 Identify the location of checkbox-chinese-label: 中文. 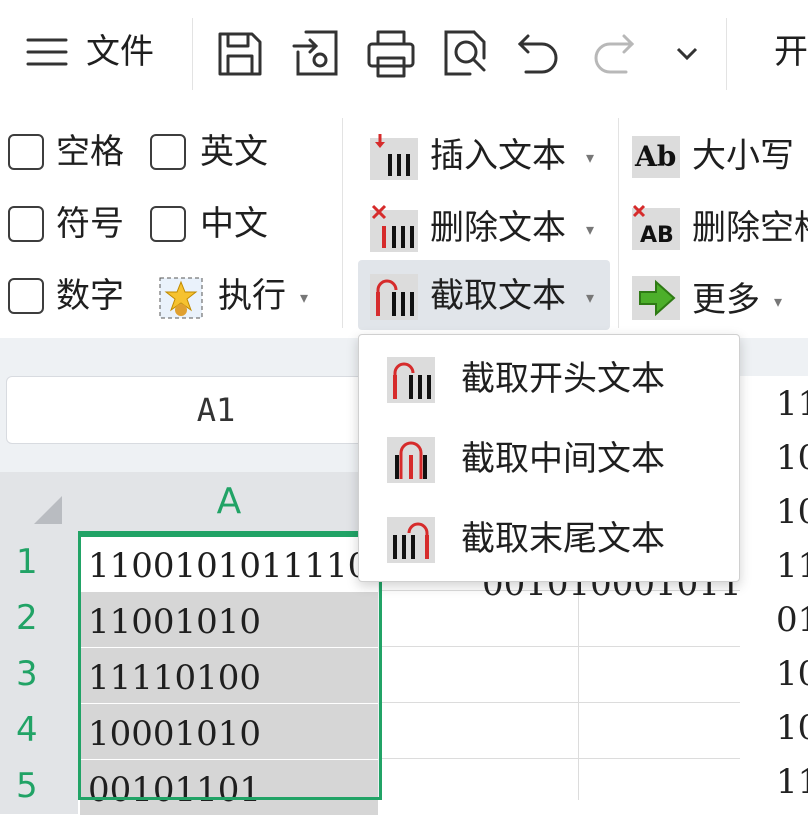
(234, 224).